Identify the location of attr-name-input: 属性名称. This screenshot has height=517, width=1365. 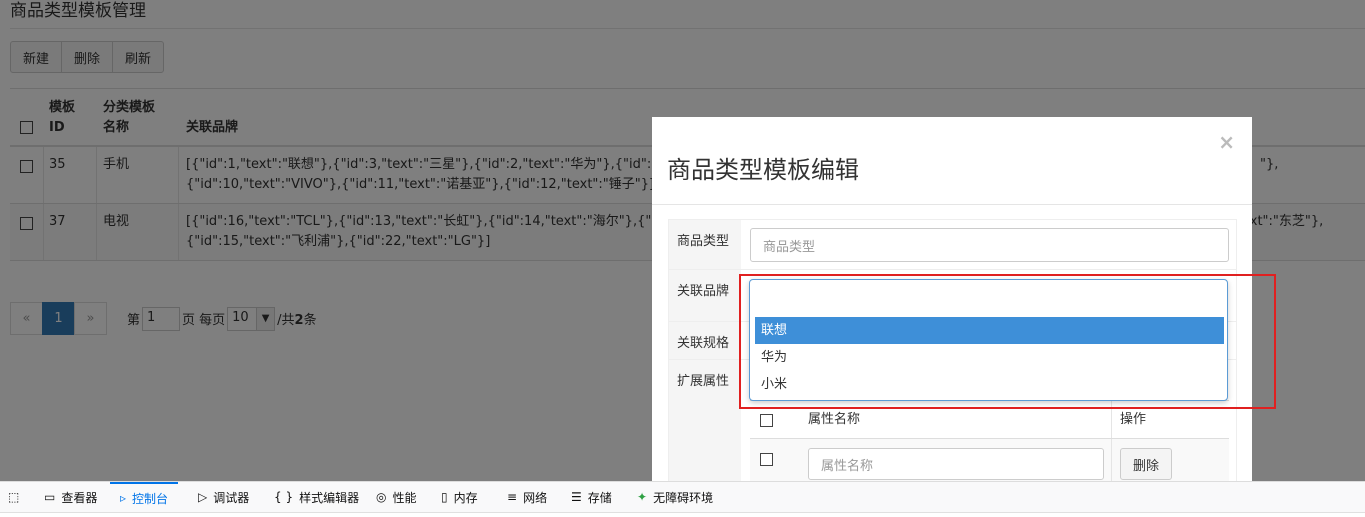
(956, 464).